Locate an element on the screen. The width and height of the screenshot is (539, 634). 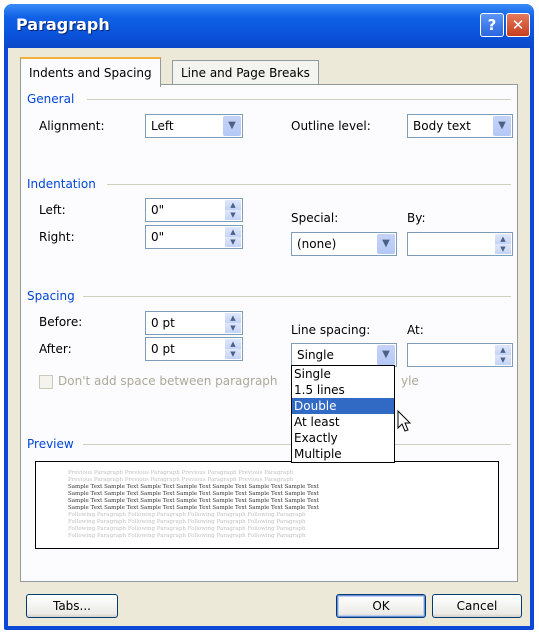
line-spacing-label: Line spacing: is located at coordinates (331, 330).